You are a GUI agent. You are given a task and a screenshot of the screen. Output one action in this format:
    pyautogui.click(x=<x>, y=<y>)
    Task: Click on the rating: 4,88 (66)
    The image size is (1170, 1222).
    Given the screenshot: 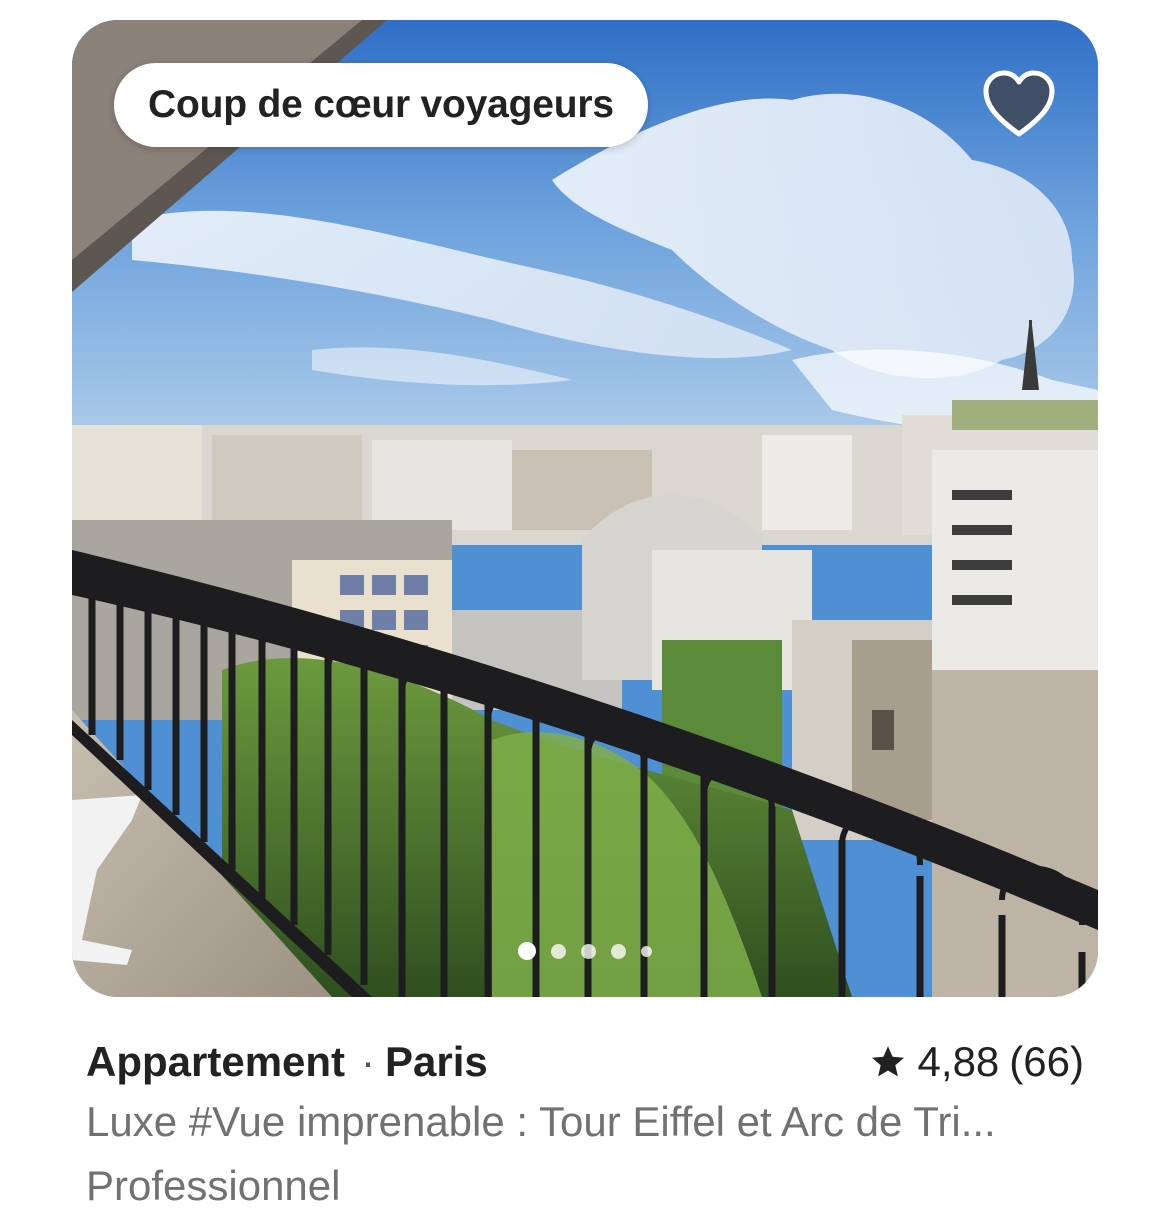 What is the action you would take?
    pyautogui.click(x=977, y=1062)
    